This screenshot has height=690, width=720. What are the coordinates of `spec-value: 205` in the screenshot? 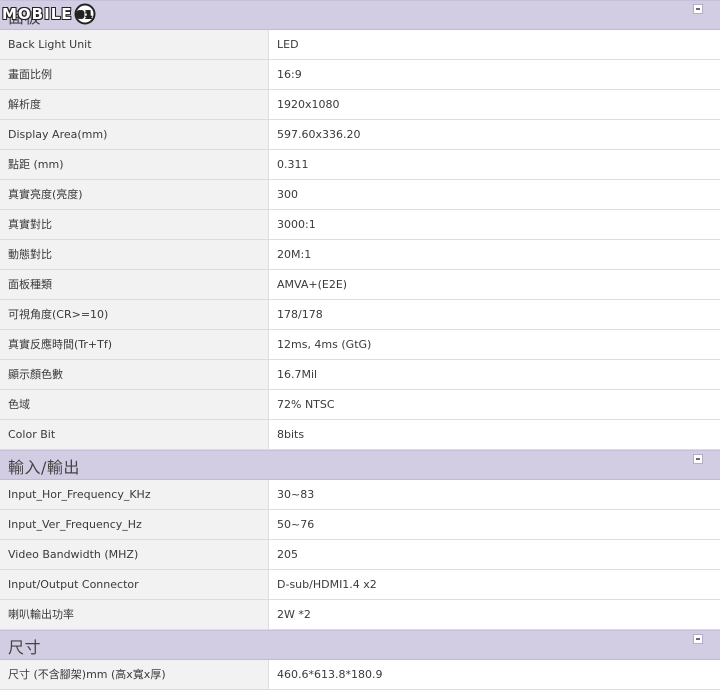 It's located at (494, 554).